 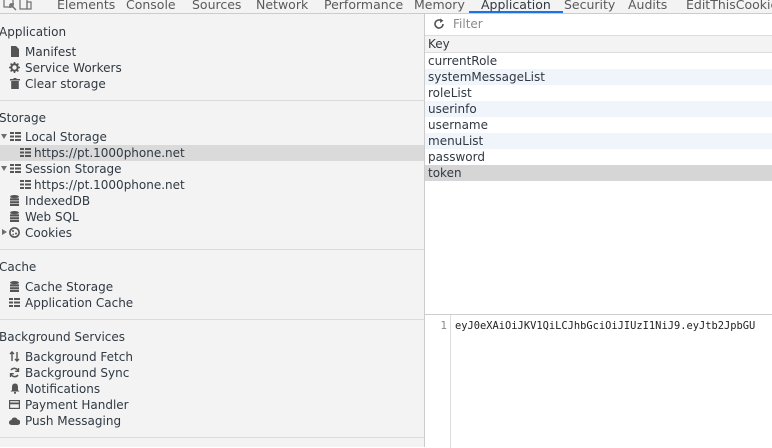 I want to click on table-row: roleList, so click(x=598, y=93).